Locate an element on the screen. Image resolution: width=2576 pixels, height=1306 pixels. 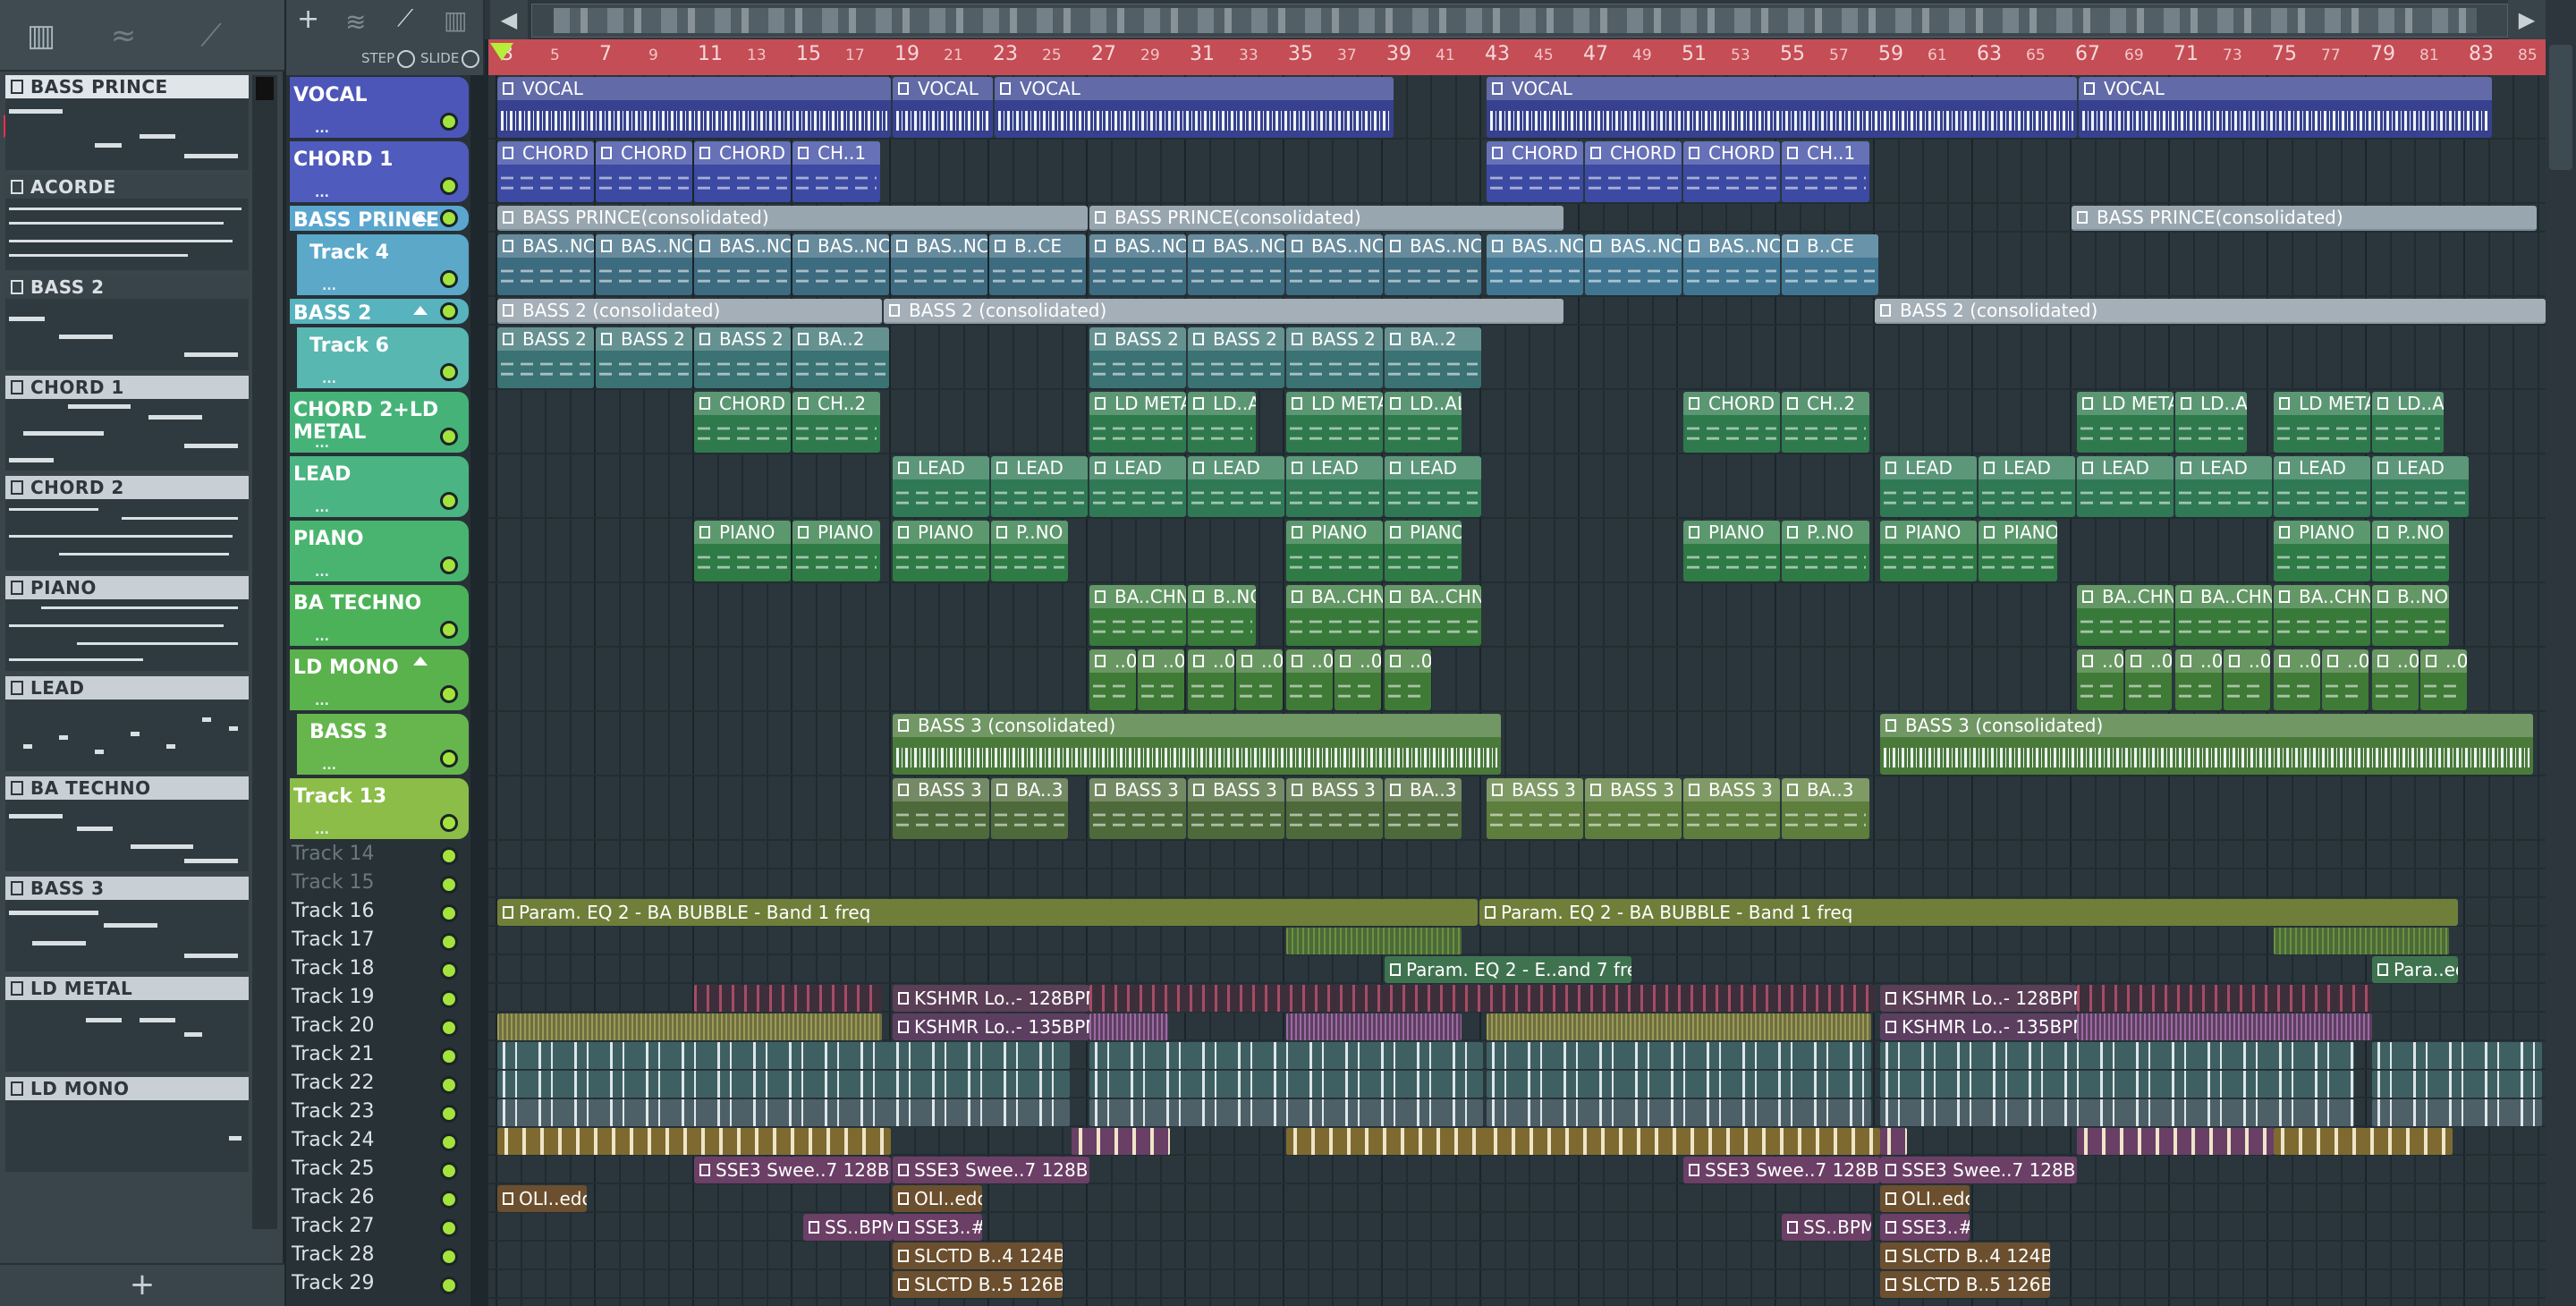
playlist-clip: KSHMR Lo..- 128BPM is located at coordinates (991, 998).